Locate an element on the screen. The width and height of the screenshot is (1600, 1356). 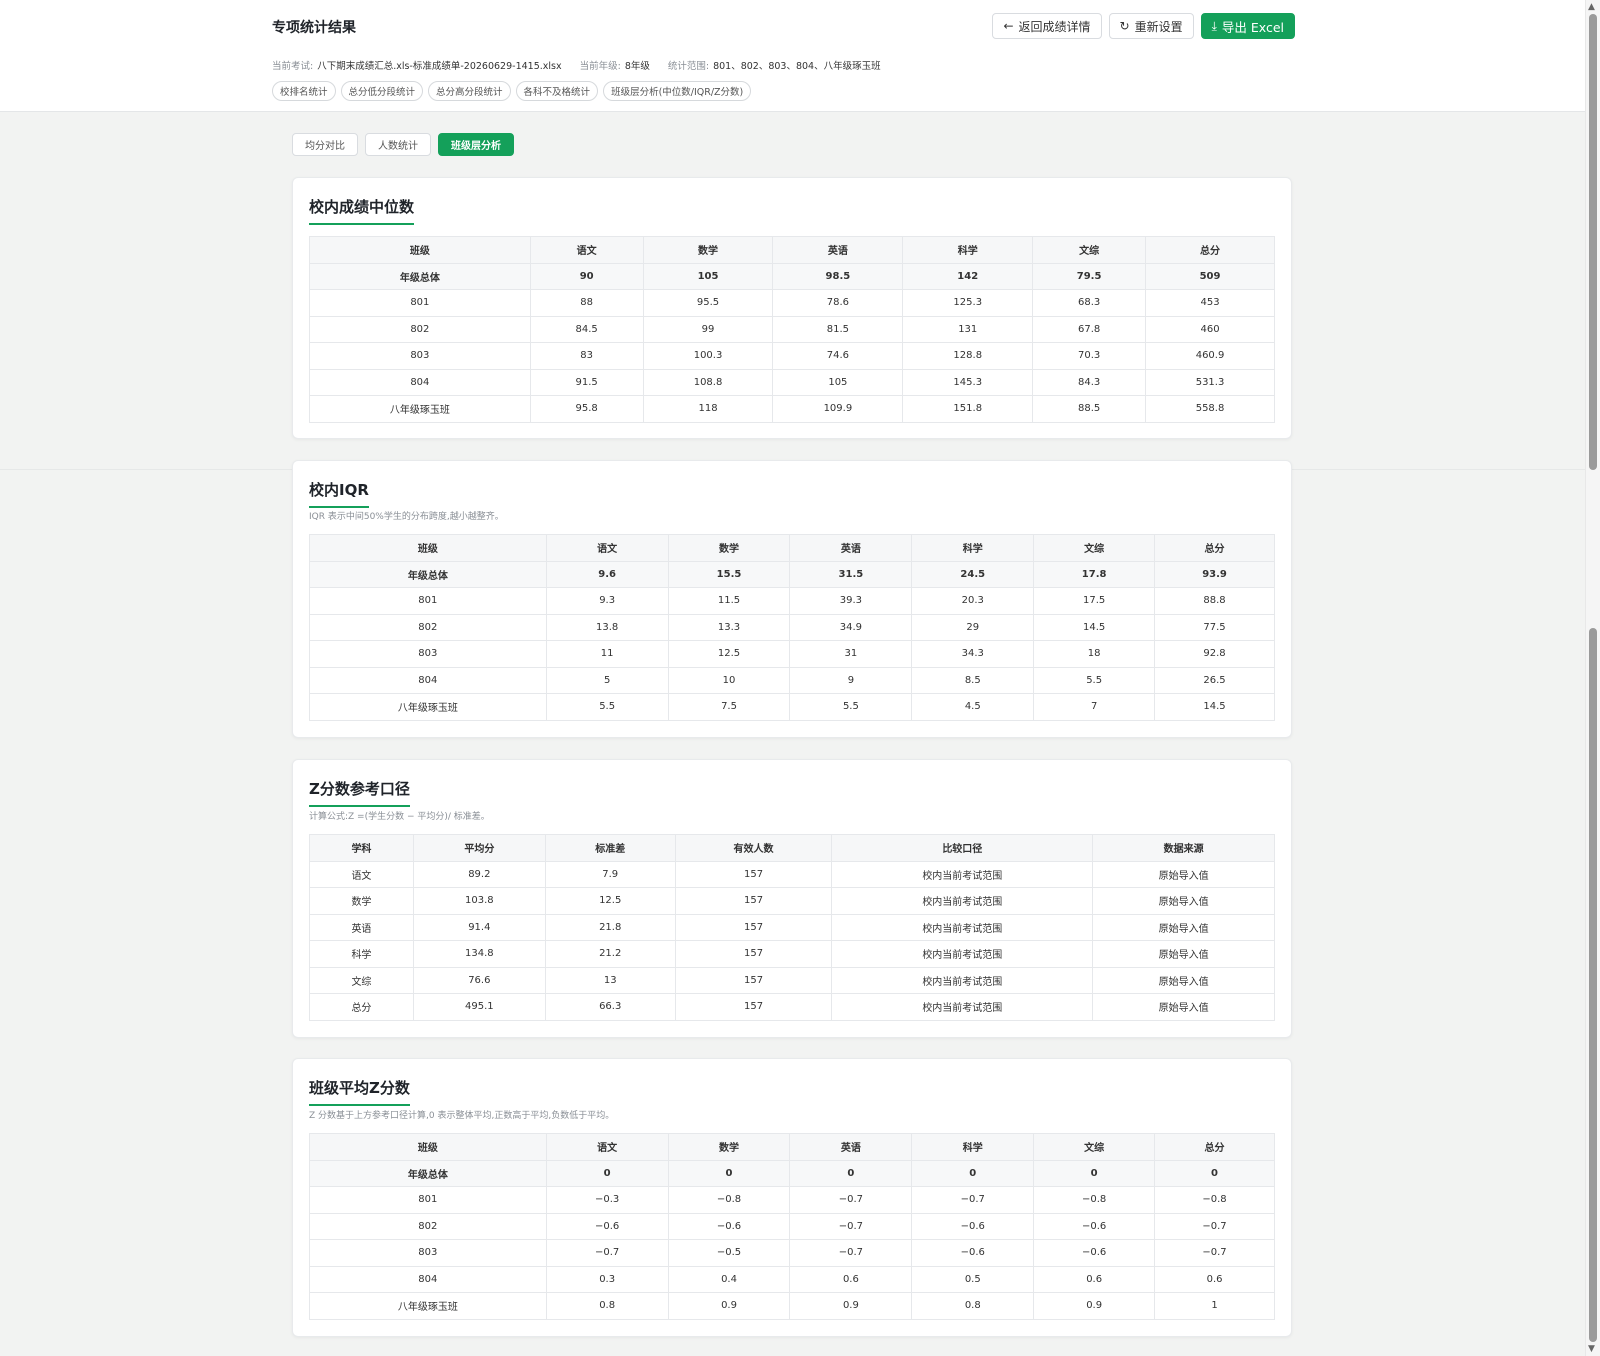
cell: 495.1 is located at coordinates (479, 1007).